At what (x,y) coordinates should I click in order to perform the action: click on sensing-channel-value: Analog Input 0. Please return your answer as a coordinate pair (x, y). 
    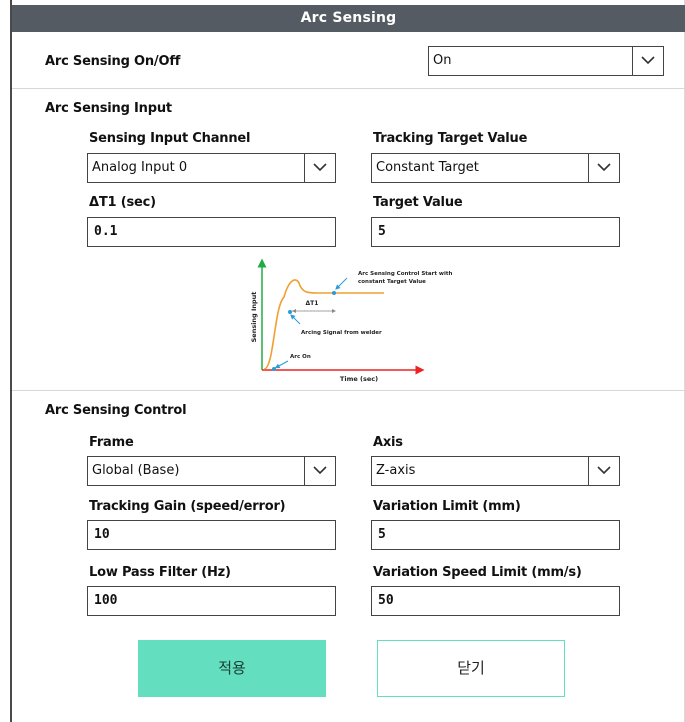
    Looking at the image, I should click on (140, 167).